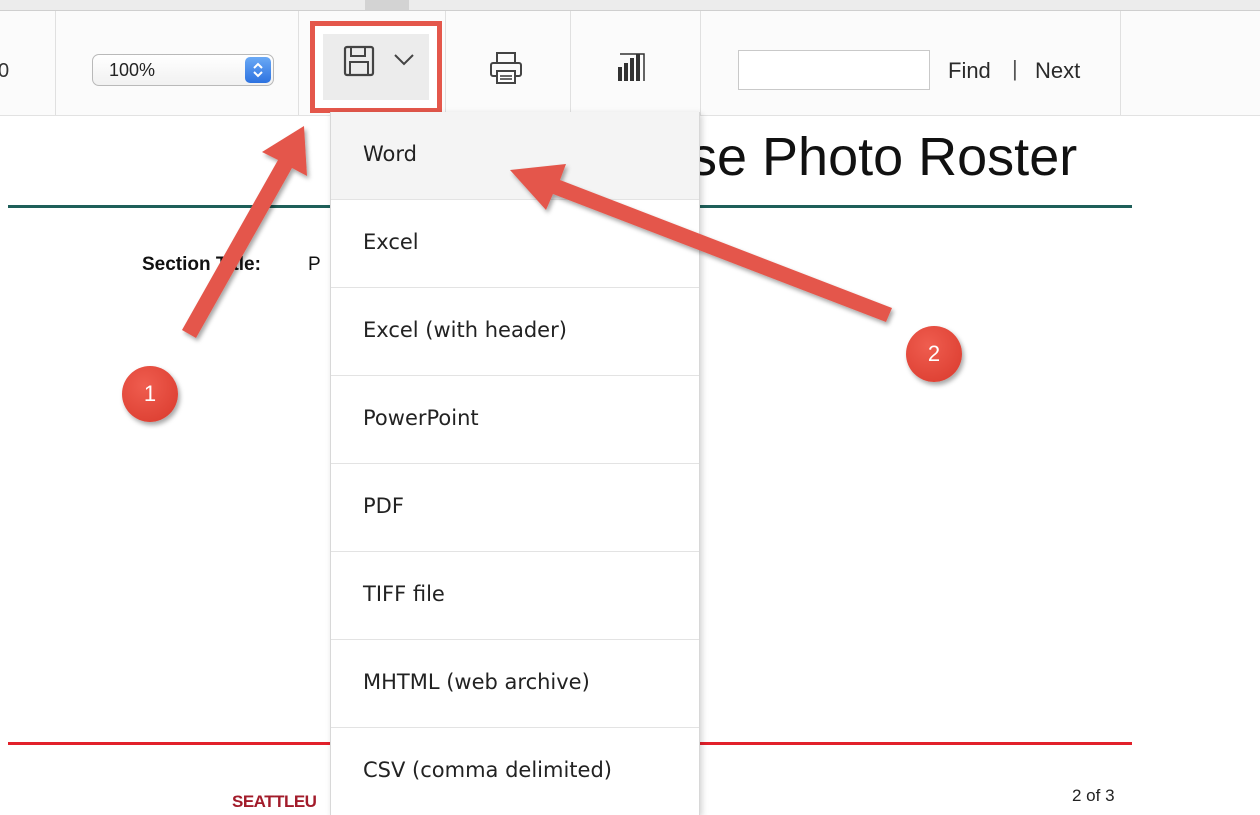 The image size is (1260, 815). I want to click on menu-item-label: MHTML (web archive), so click(476, 682).